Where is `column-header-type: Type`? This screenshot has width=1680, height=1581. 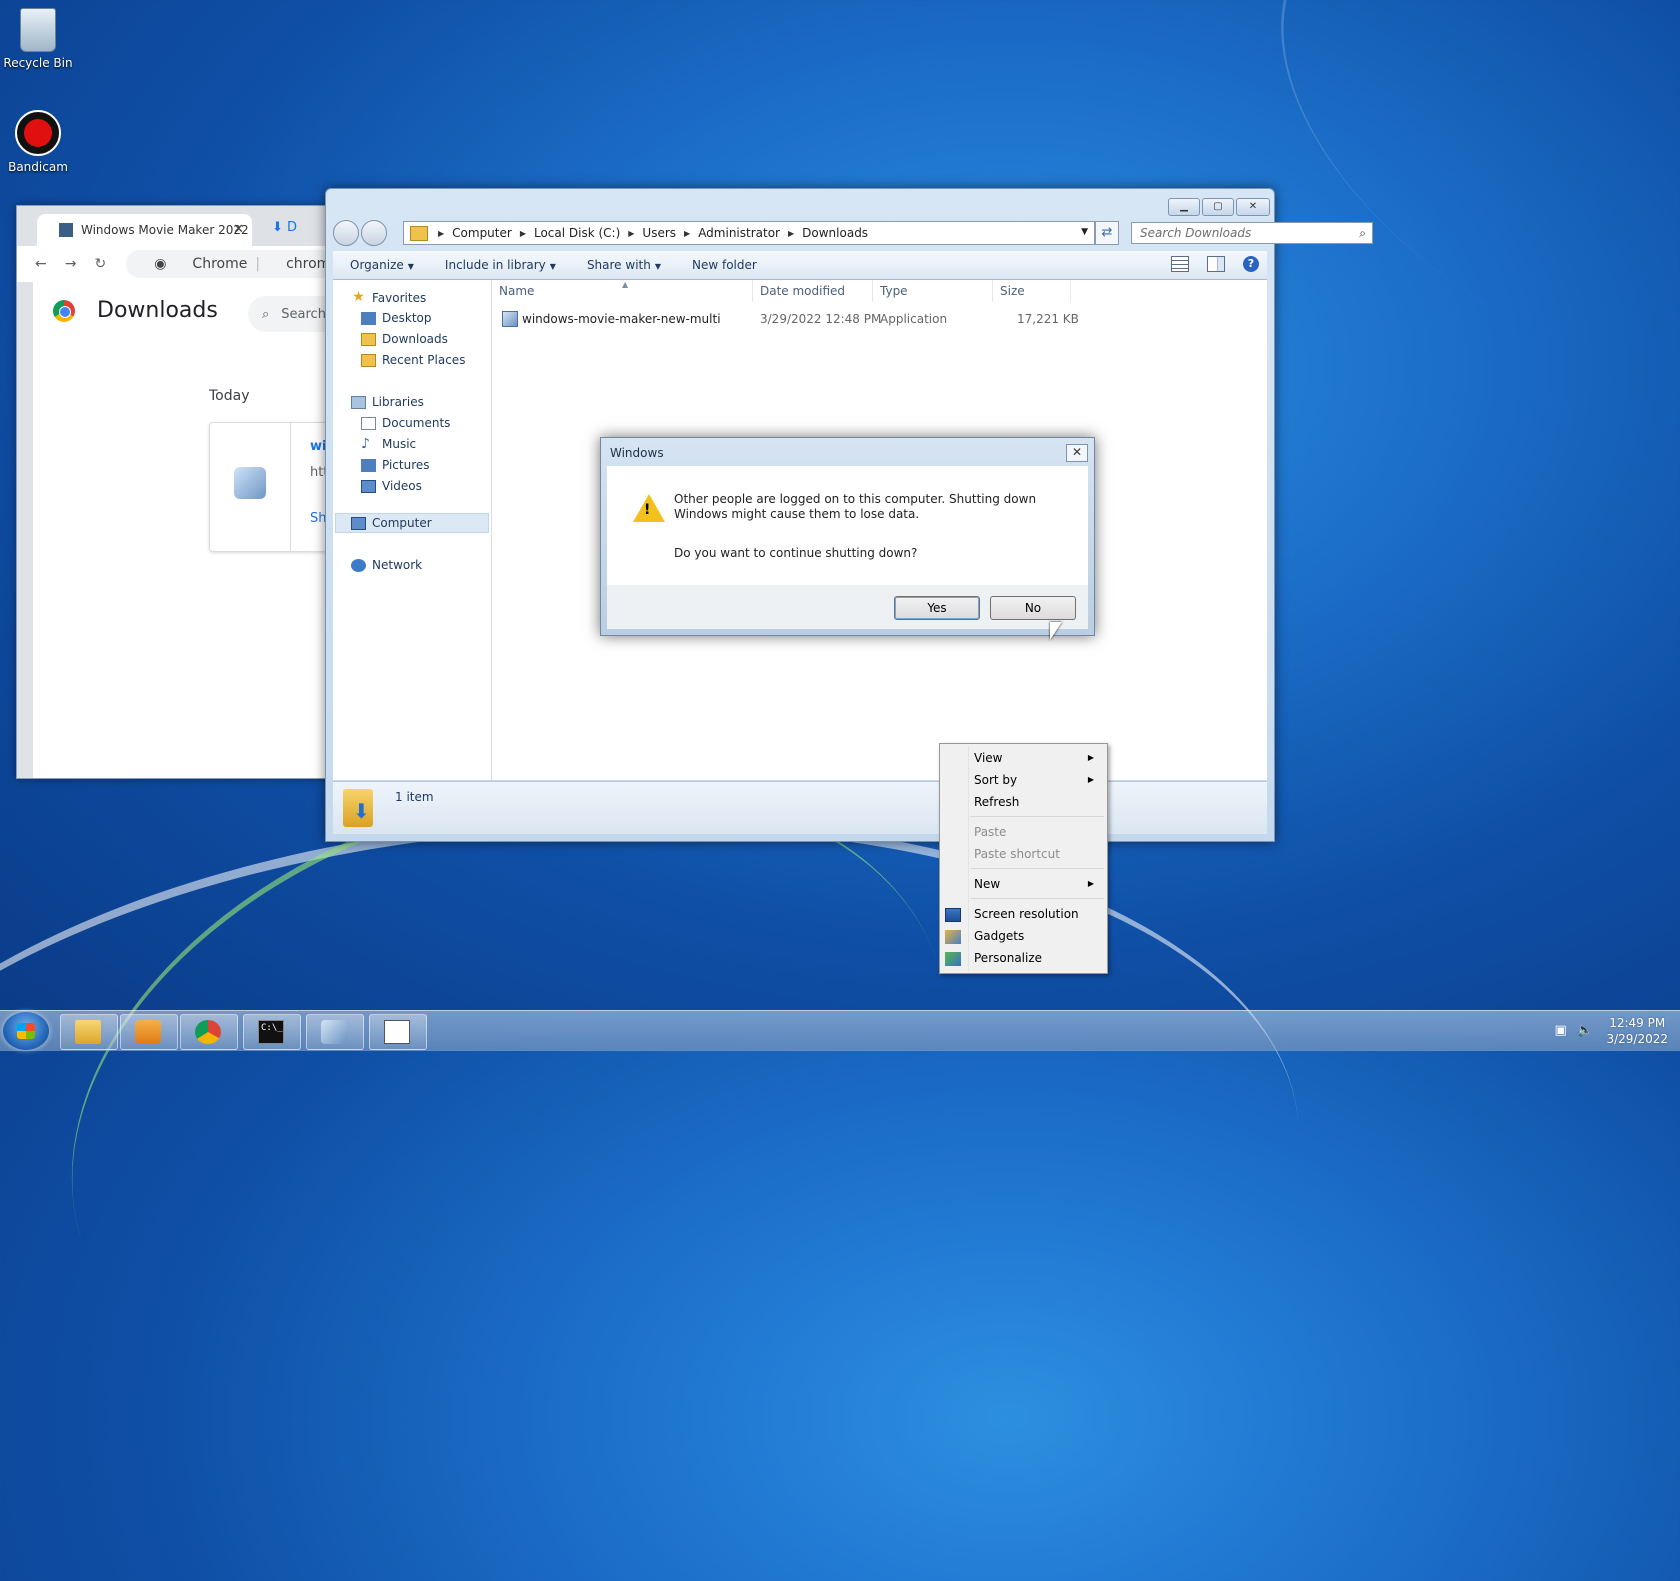 column-header-type: Type is located at coordinates (933, 291).